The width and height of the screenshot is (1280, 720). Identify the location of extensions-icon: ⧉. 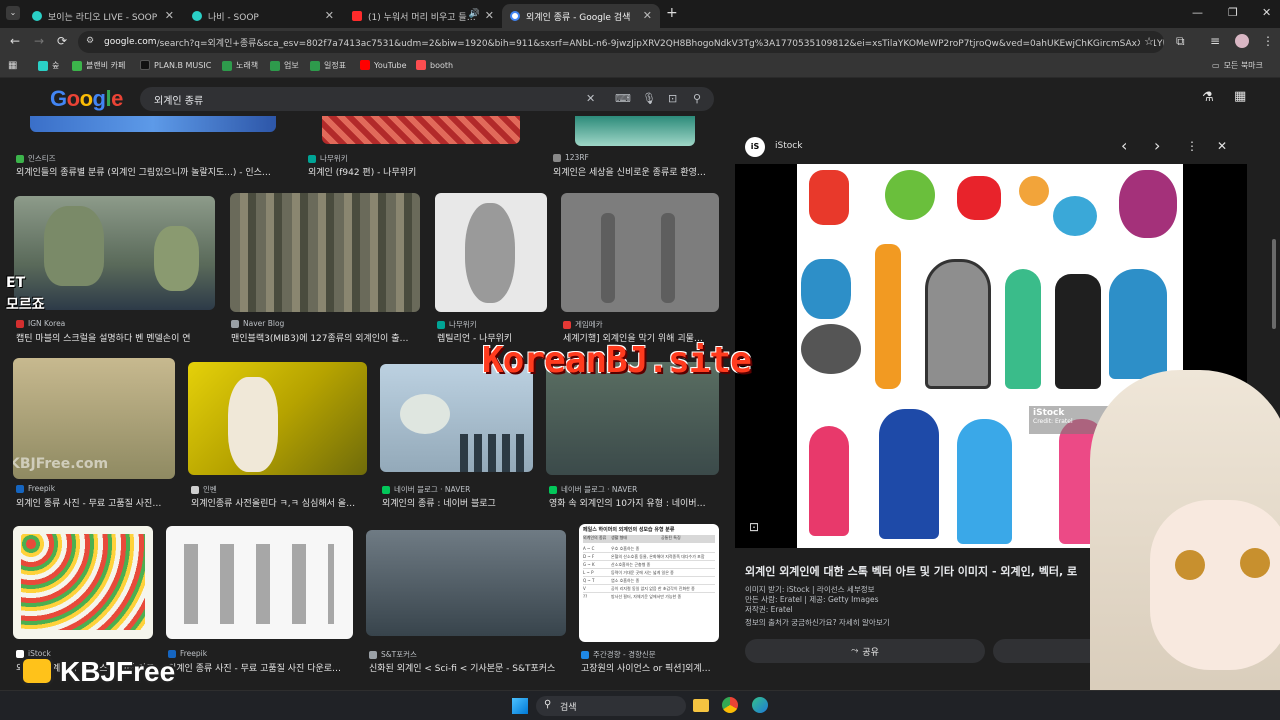
(1180, 41).